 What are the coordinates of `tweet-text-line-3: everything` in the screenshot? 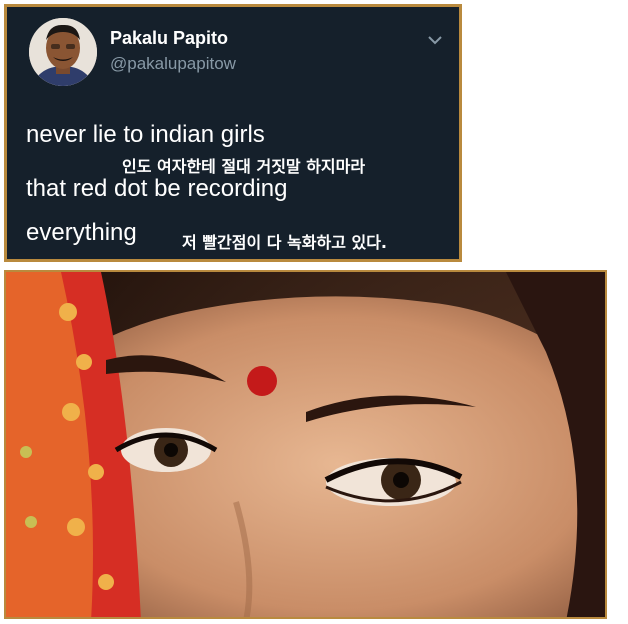 It's located at (81, 232).